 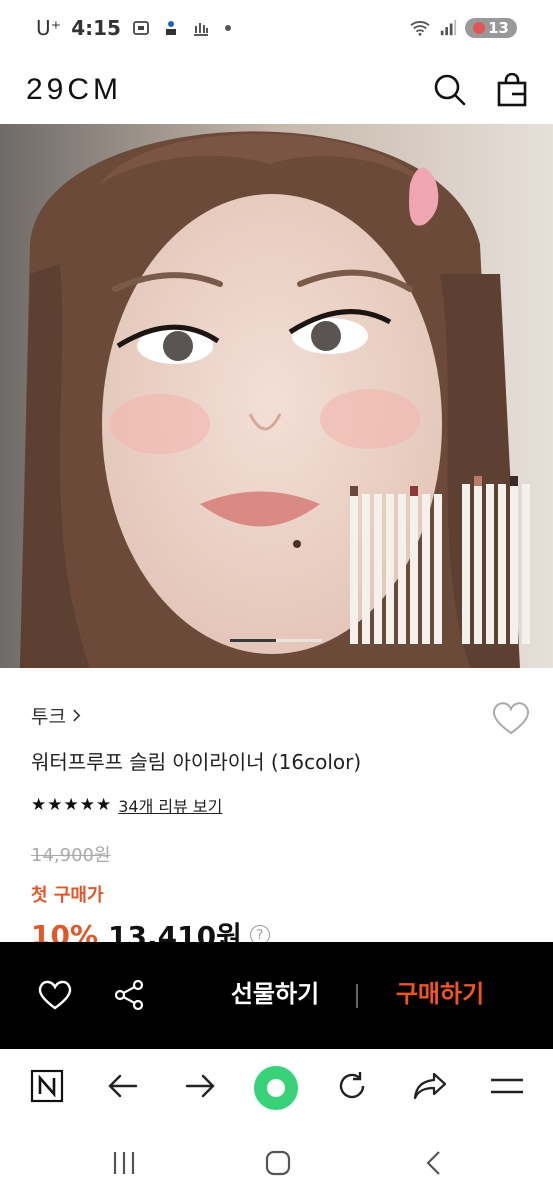 What do you see at coordinates (170, 28) in the screenshot?
I see `app-notification-icon` at bounding box center [170, 28].